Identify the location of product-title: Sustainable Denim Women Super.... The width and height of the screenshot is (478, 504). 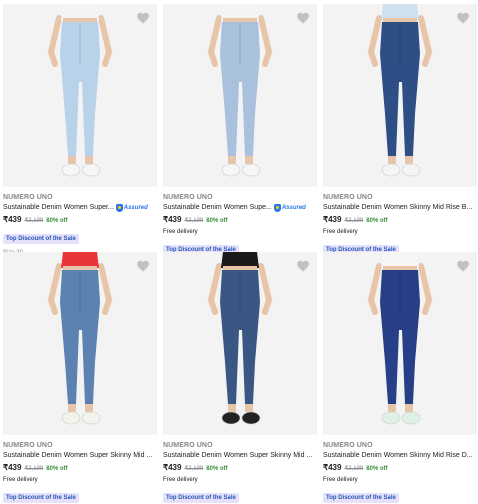
(58, 208).